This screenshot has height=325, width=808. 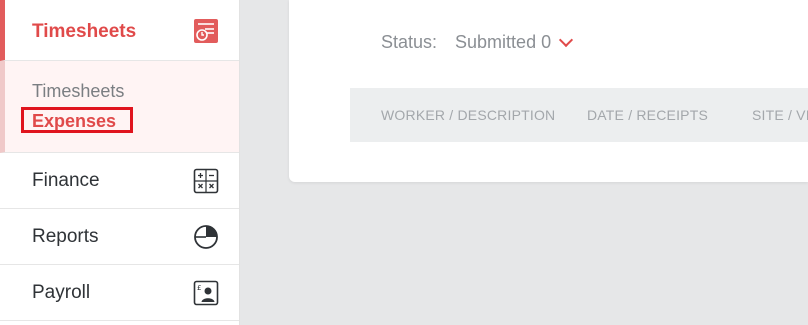 I want to click on submenu-item-timesheets: Timesheets, so click(x=78, y=91).